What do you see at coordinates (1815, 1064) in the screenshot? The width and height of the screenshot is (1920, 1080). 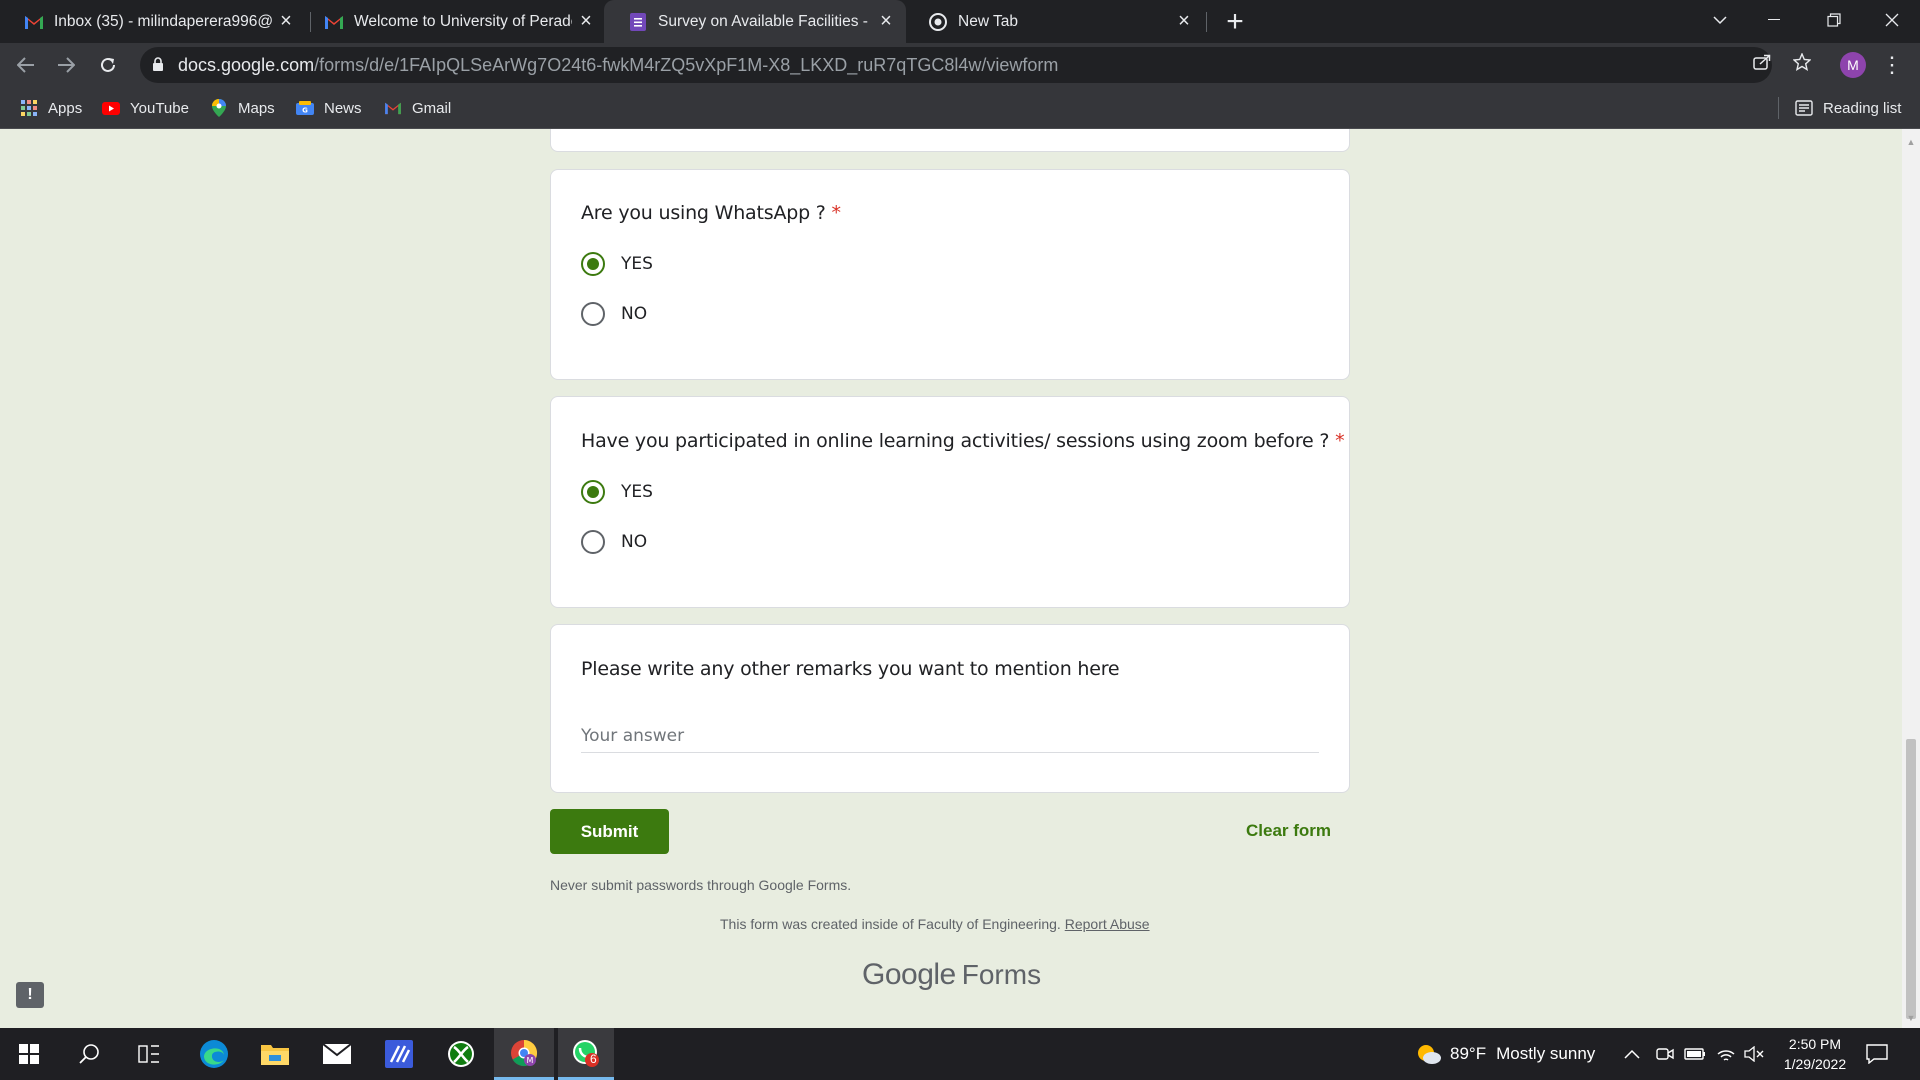 I see `clock-date: 1/29/2022` at bounding box center [1815, 1064].